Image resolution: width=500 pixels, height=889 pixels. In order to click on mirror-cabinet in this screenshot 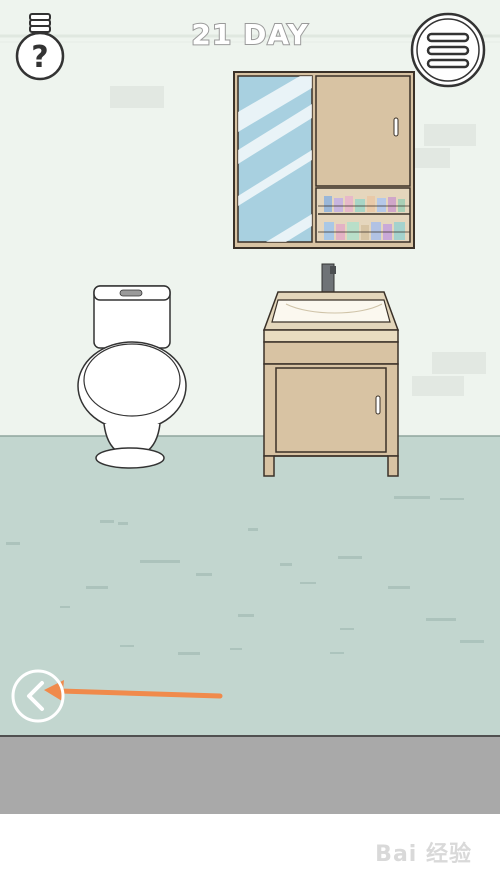, I will do `click(324, 160)`.